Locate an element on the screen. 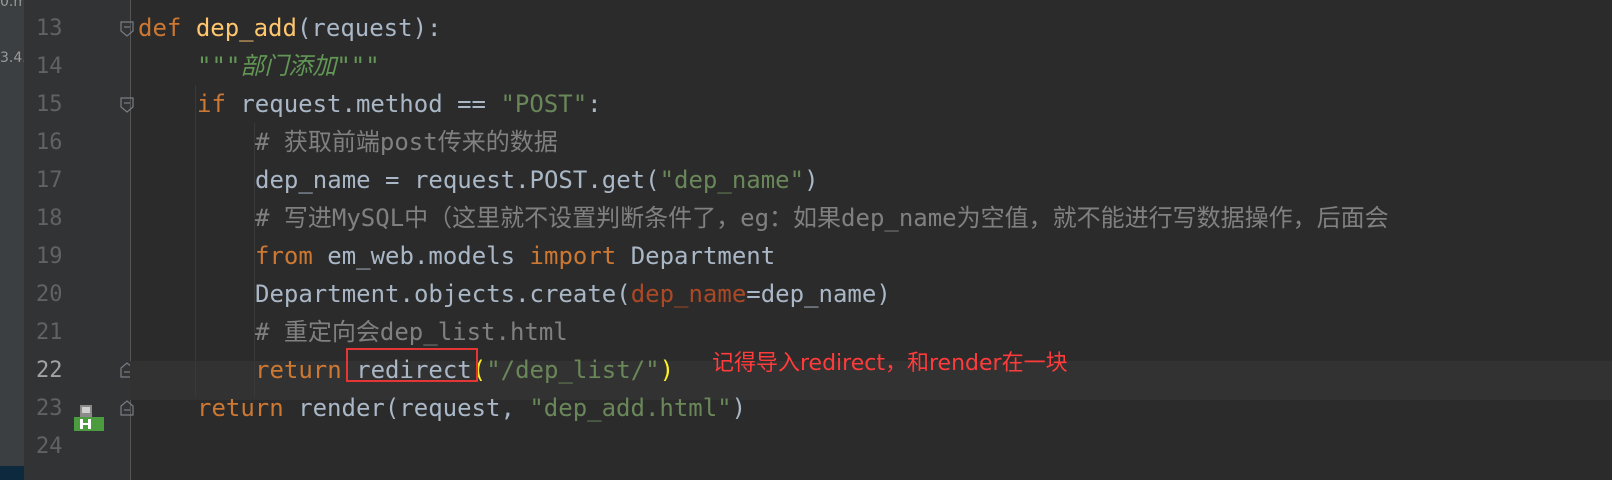  line-number: 17 is located at coordinates (49, 180).